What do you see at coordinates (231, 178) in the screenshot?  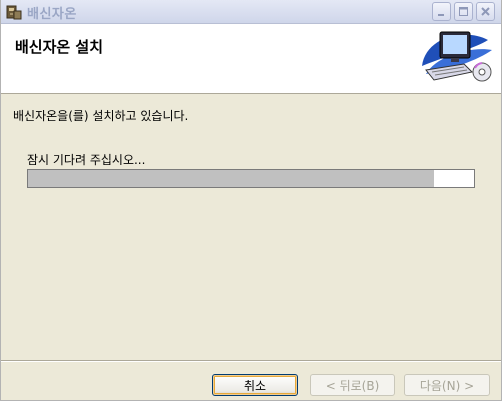 I see `progress-fill` at bounding box center [231, 178].